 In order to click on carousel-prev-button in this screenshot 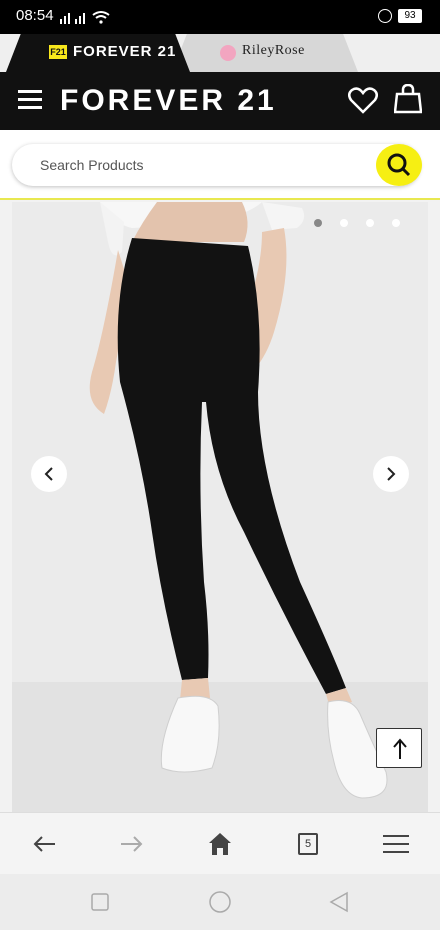, I will do `click(49, 474)`.